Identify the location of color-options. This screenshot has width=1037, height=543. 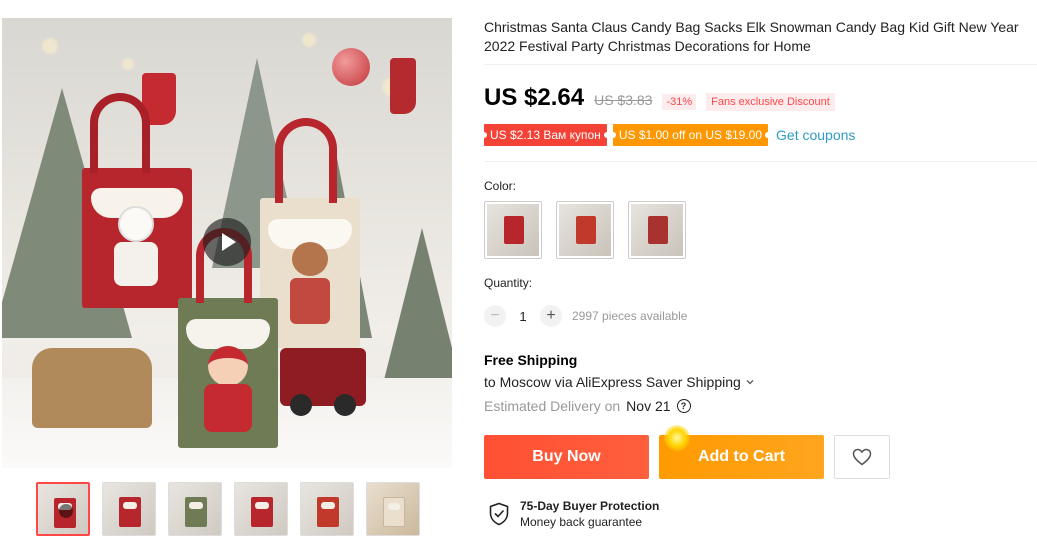
(585, 230).